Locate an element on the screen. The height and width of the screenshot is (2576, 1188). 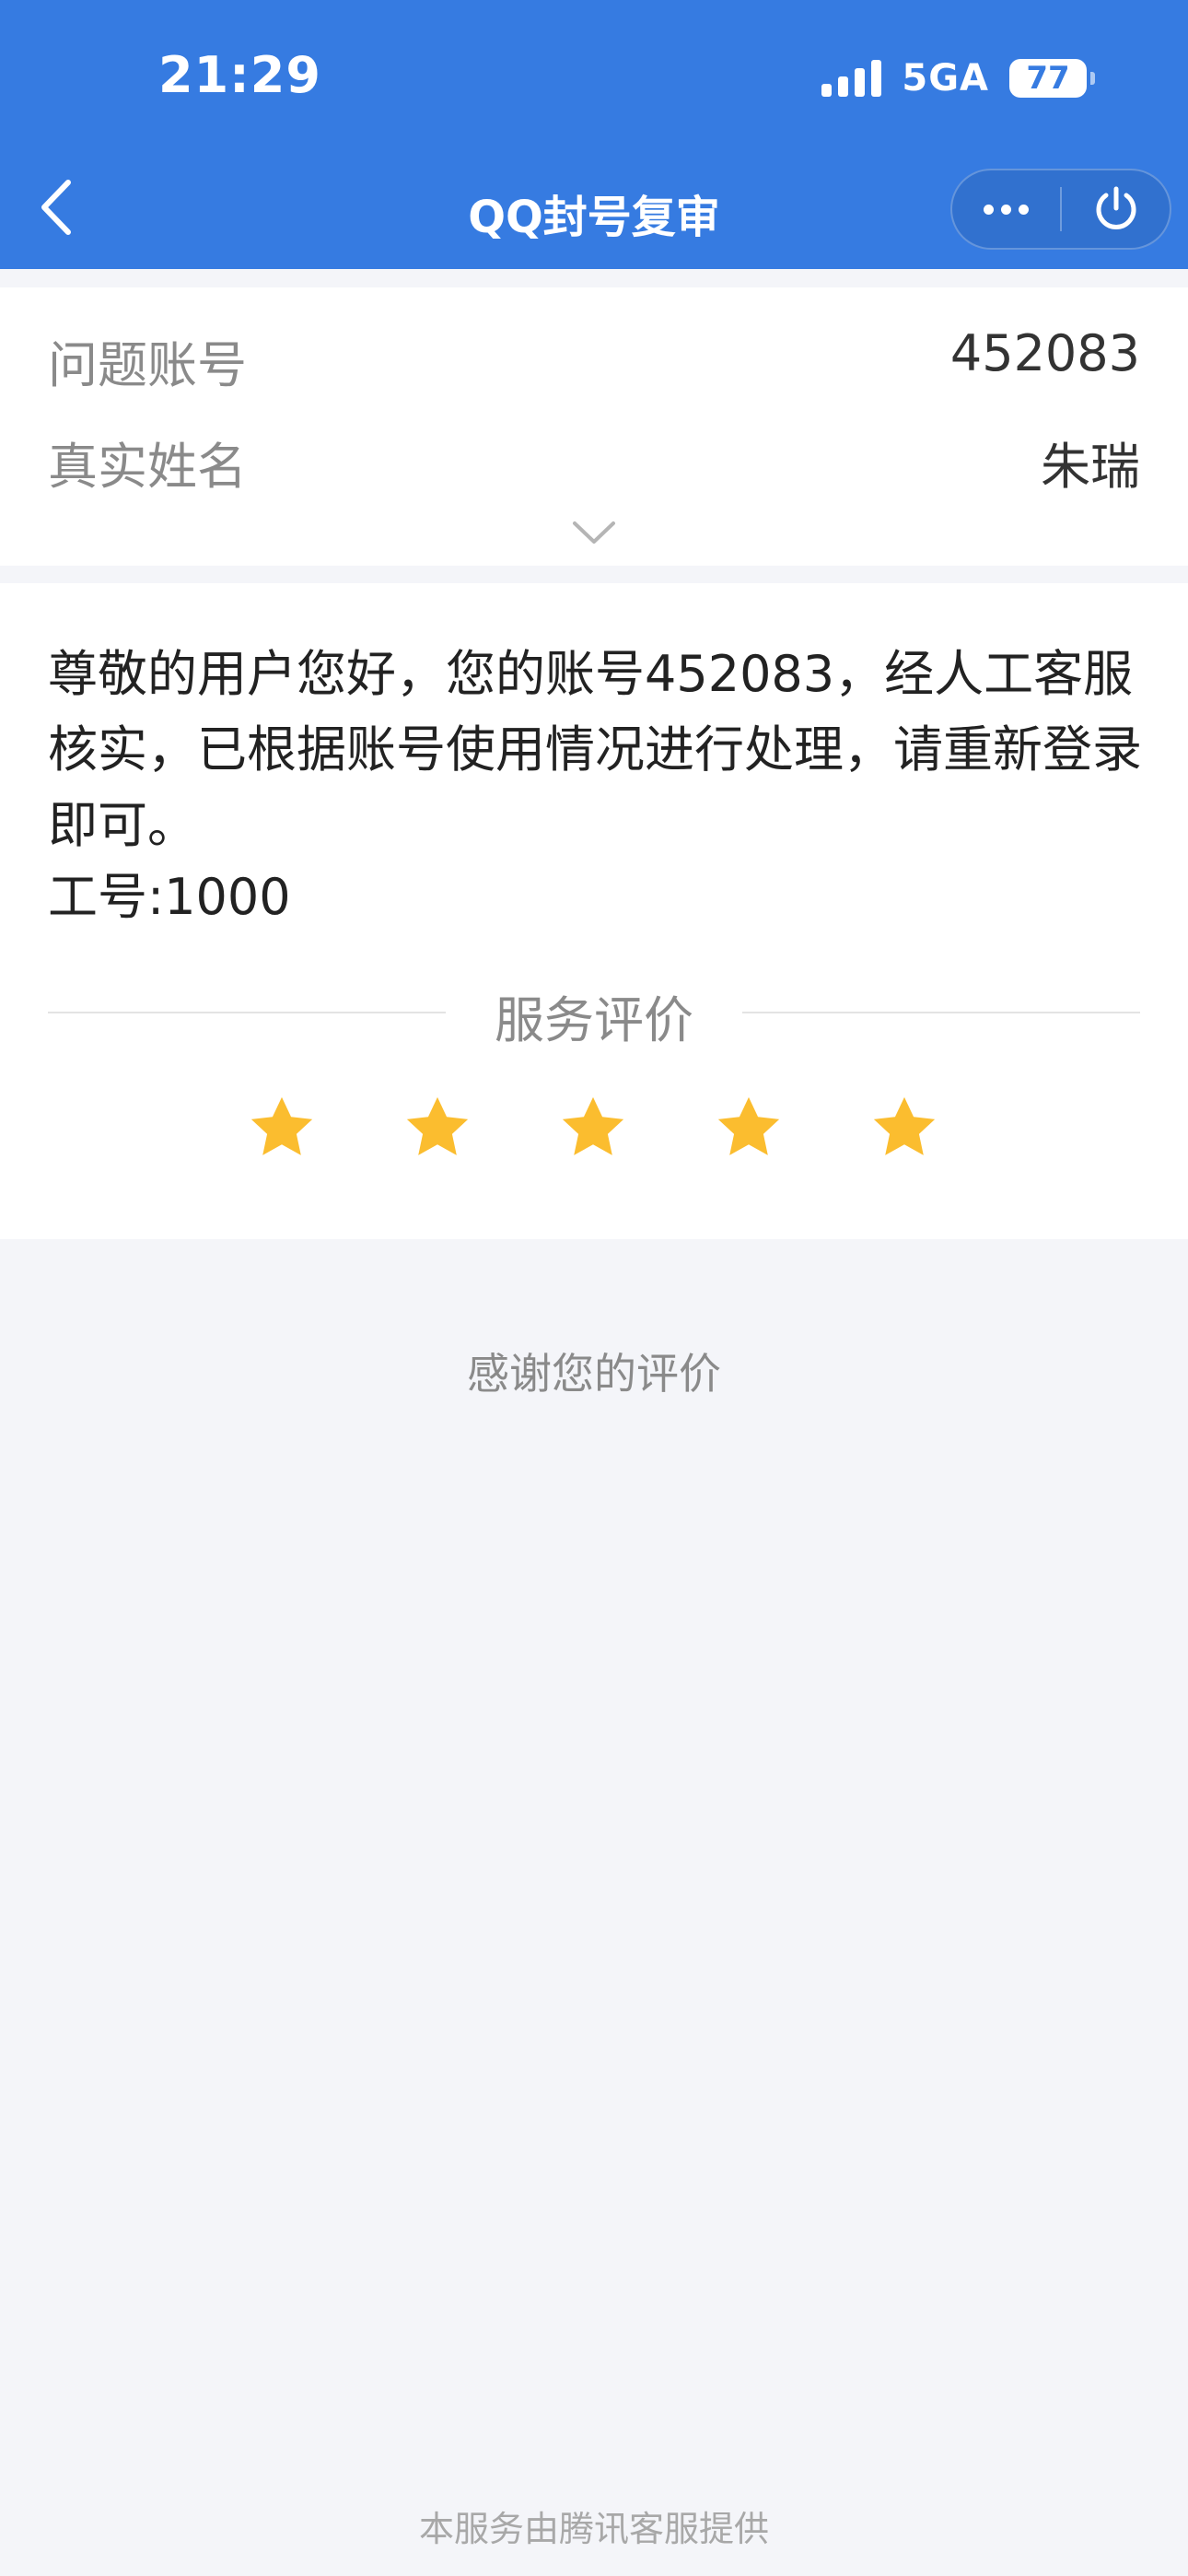
divider is located at coordinates (941, 1012).